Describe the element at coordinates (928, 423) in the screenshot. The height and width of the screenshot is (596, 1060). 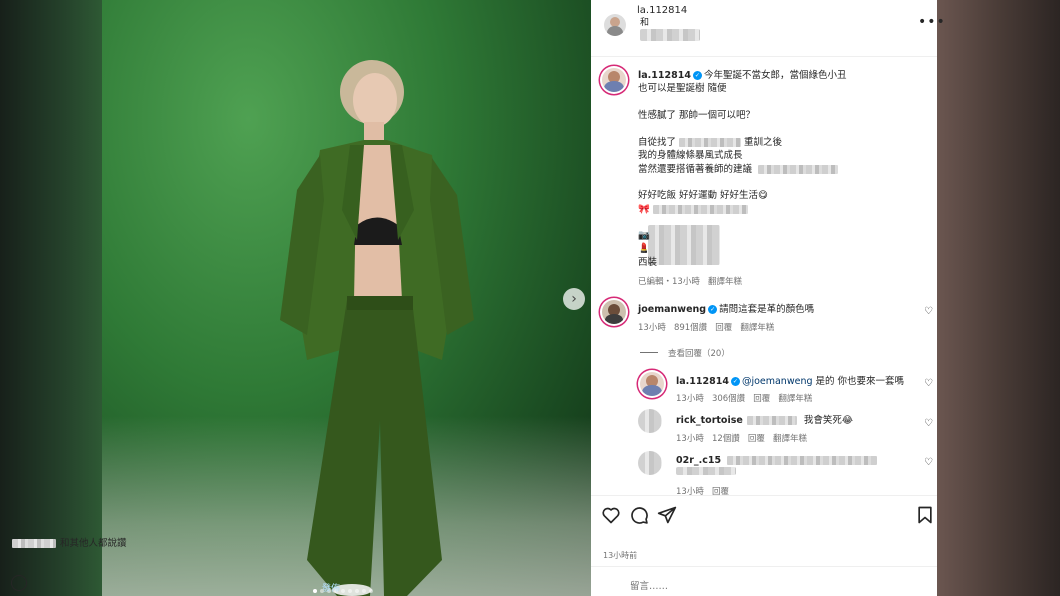
I see `comment-3-like-heart-icon: ♡` at that location.